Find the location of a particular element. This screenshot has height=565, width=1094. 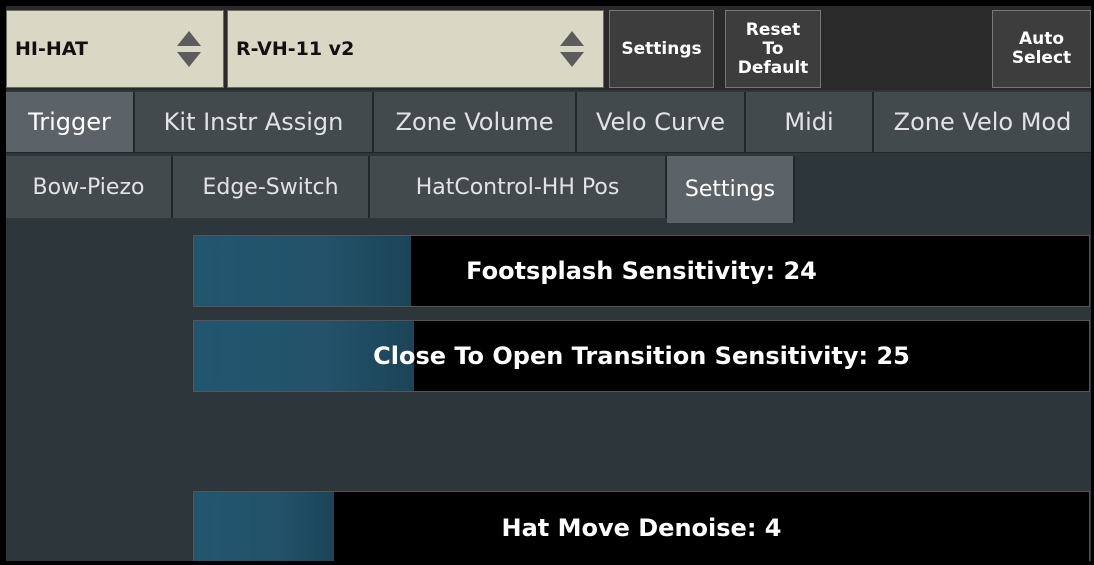

reset-label-line2: To is located at coordinates (773, 48).